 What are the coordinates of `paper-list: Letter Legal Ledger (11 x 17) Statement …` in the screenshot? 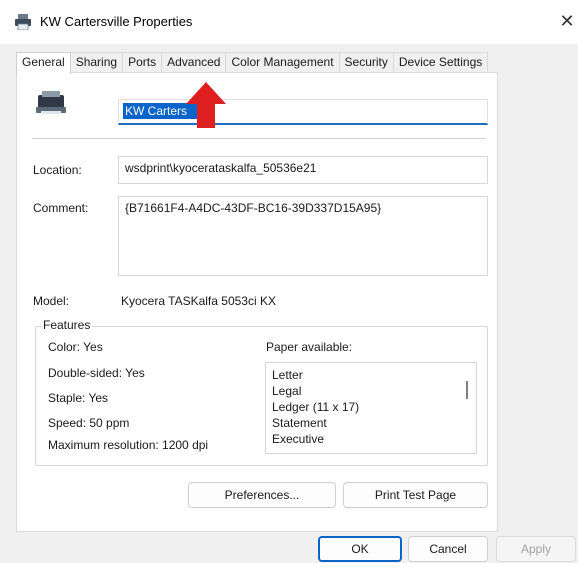 It's located at (371, 408).